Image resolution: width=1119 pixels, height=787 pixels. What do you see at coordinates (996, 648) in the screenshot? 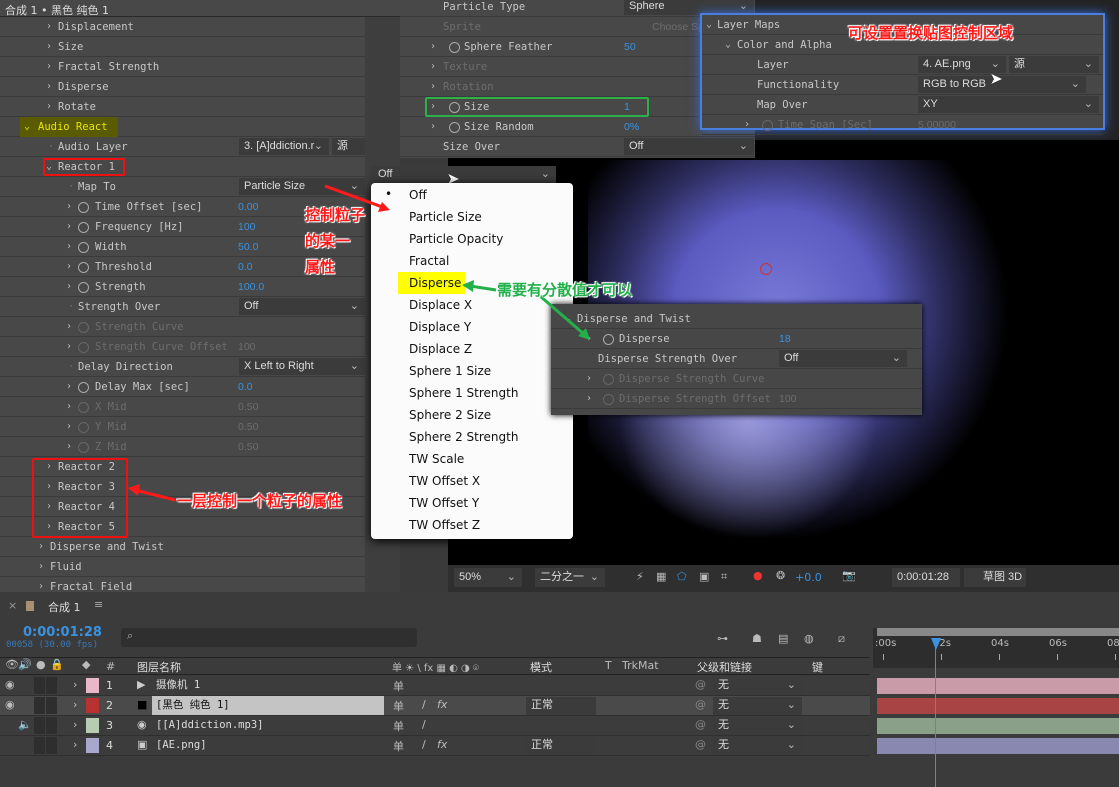
I see `time-ruler: :00s02s04s06s08s` at bounding box center [996, 648].